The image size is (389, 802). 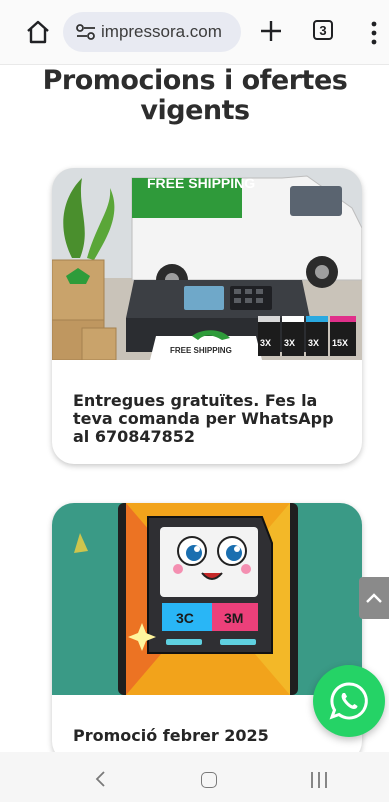 I want to click on address-bar: impressora.com, so click(x=152, y=32).